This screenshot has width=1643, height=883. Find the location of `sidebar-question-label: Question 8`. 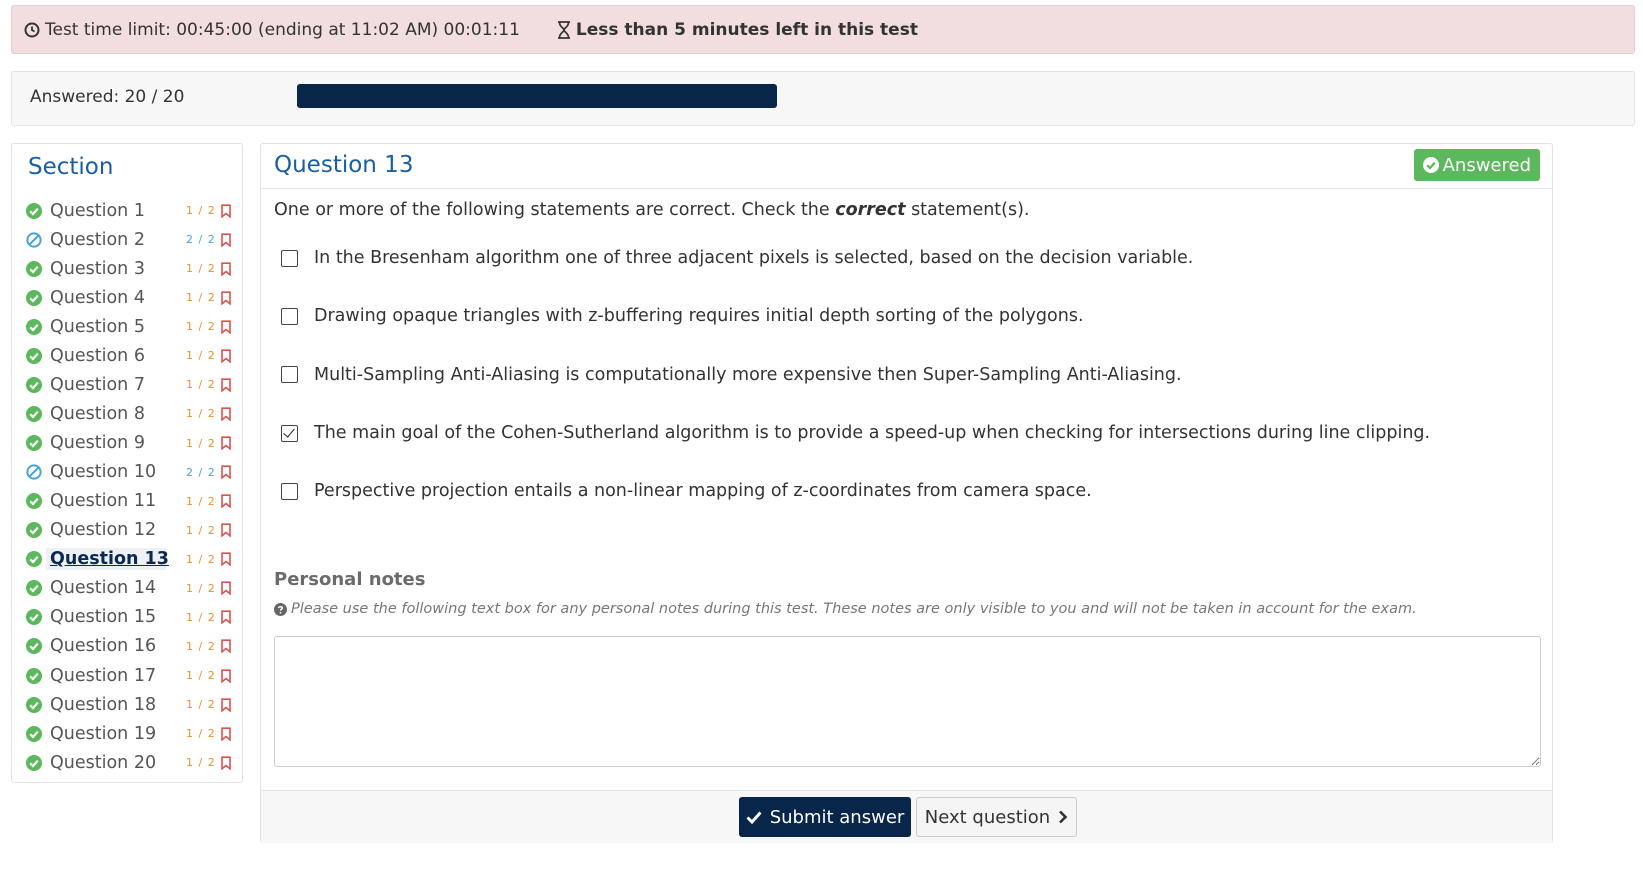

sidebar-question-label: Question 8 is located at coordinates (97, 413).